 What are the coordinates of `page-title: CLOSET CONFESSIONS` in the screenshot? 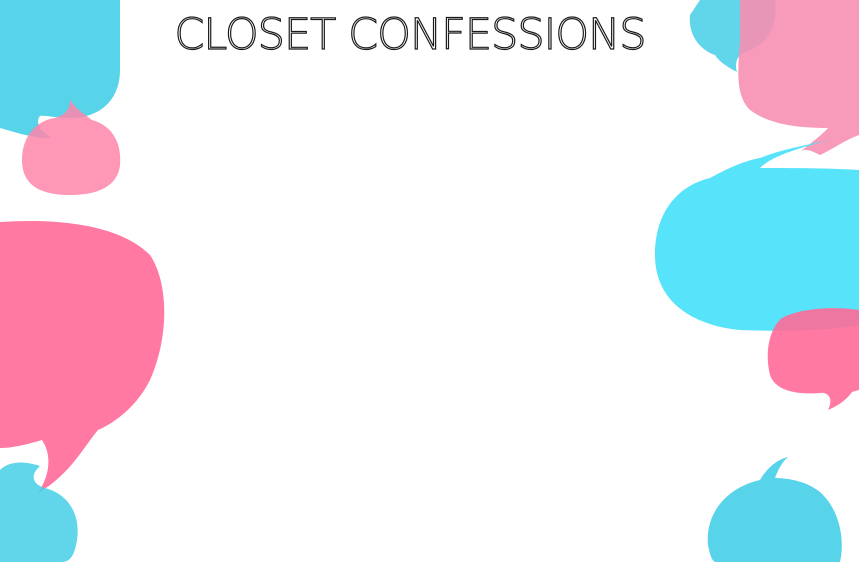 It's located at (410, 34).